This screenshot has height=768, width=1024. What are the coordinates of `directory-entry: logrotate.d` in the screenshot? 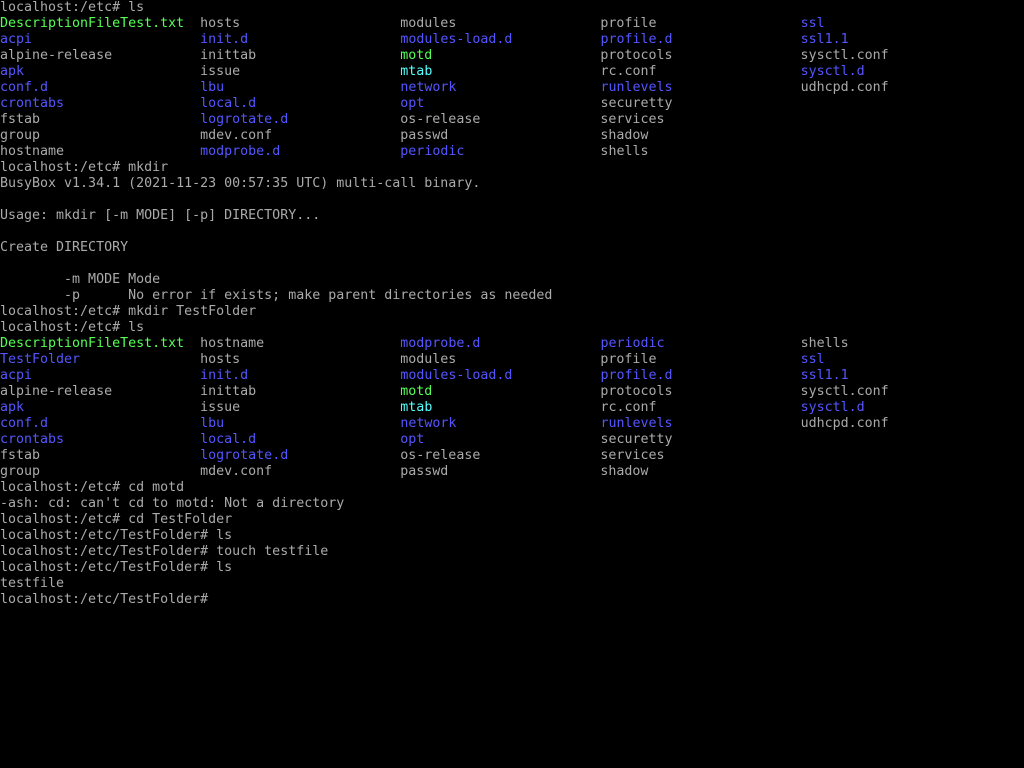 It's located at (244, 455).